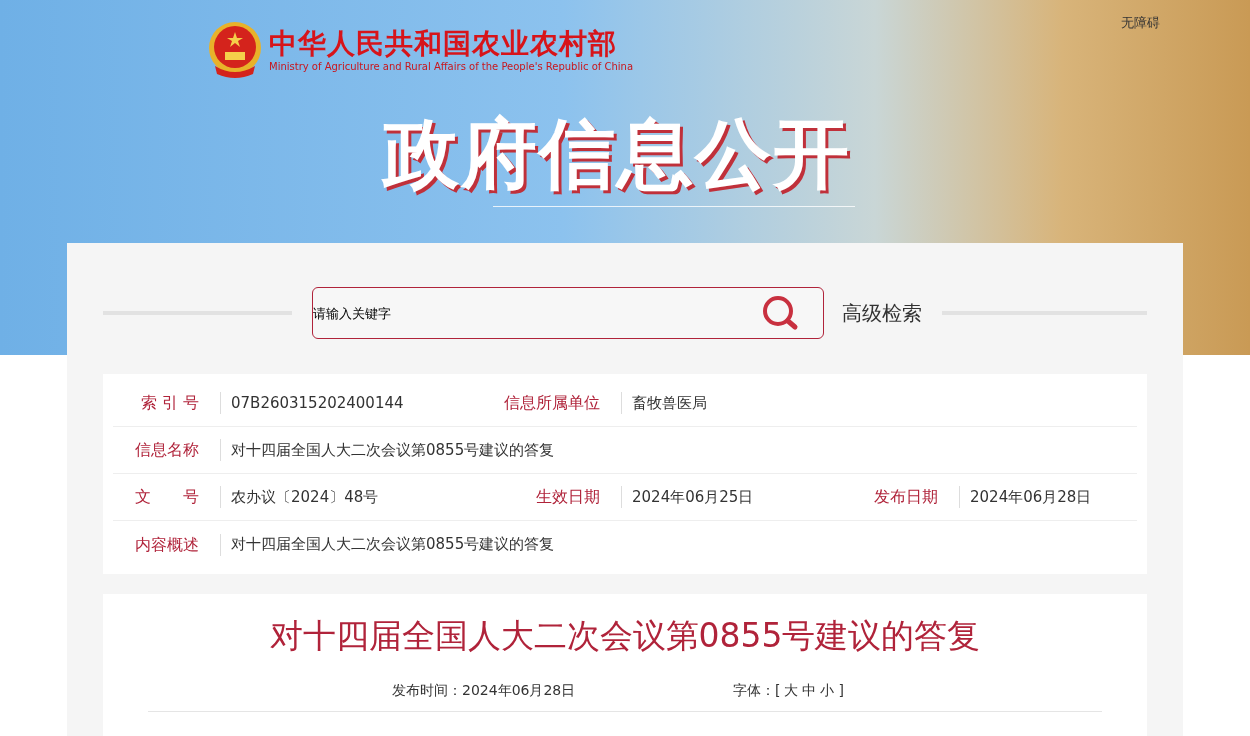 The image size is (1250, 736). What do you see at coordinates (235, 50) in the screenshot?
I see `emblem-icon` at bounding box center [235, 50].